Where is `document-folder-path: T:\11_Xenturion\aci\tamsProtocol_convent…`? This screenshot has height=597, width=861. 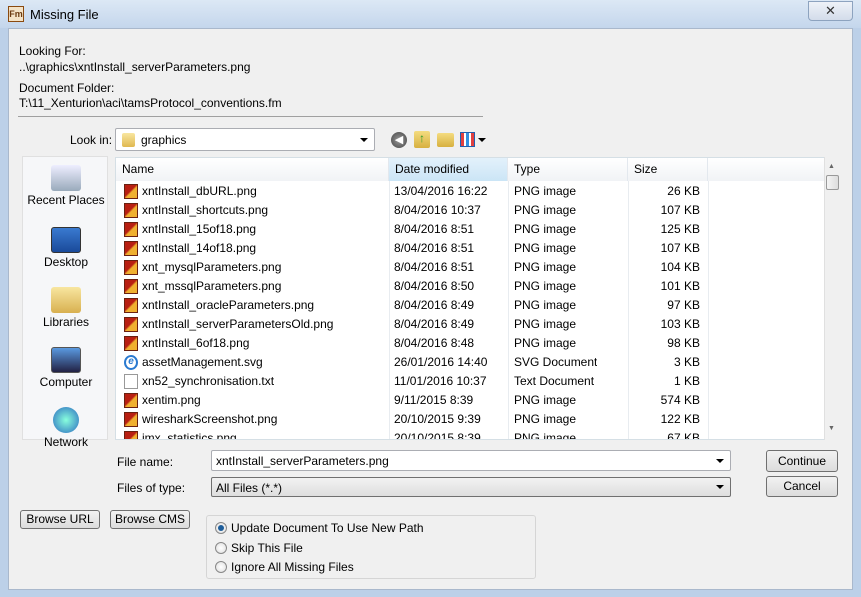 document-folder-path: T:\11_Xenturion\aci\tamsProtocol_convent… is located at coordinates (150, 103).